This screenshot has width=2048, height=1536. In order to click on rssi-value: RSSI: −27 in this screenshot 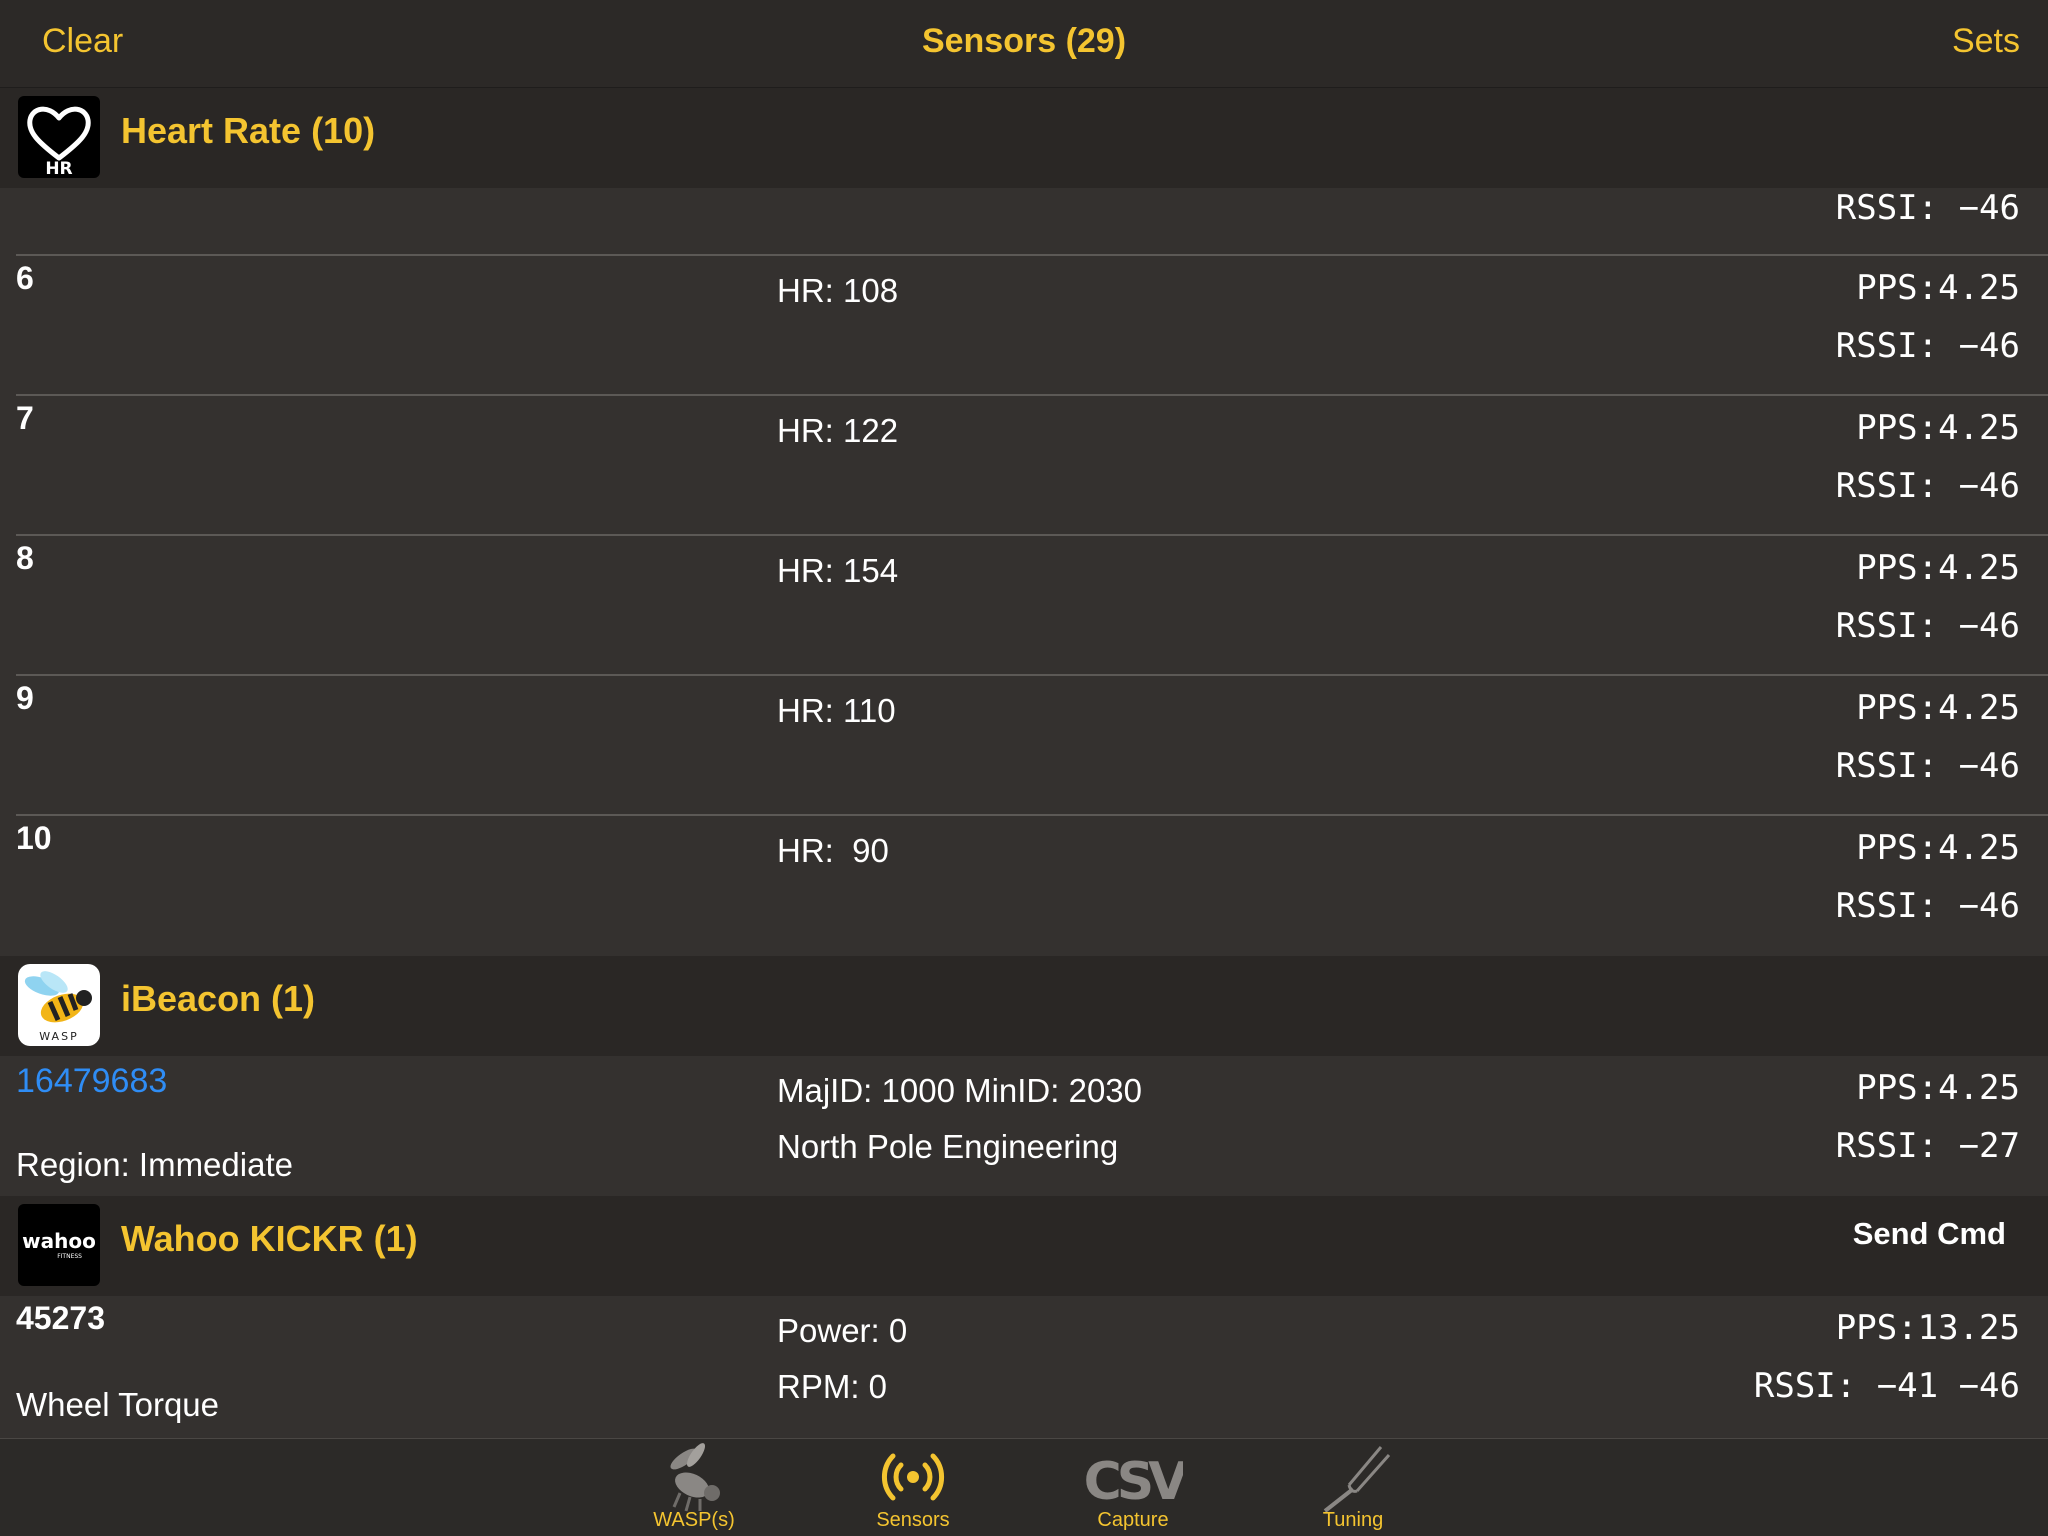, I will do `click(1927, 1146)`.